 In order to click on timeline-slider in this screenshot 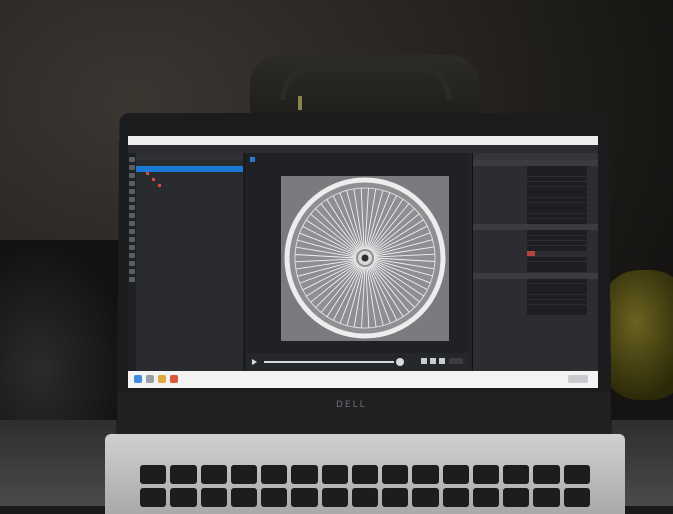, I will do `click(329, 362)`.